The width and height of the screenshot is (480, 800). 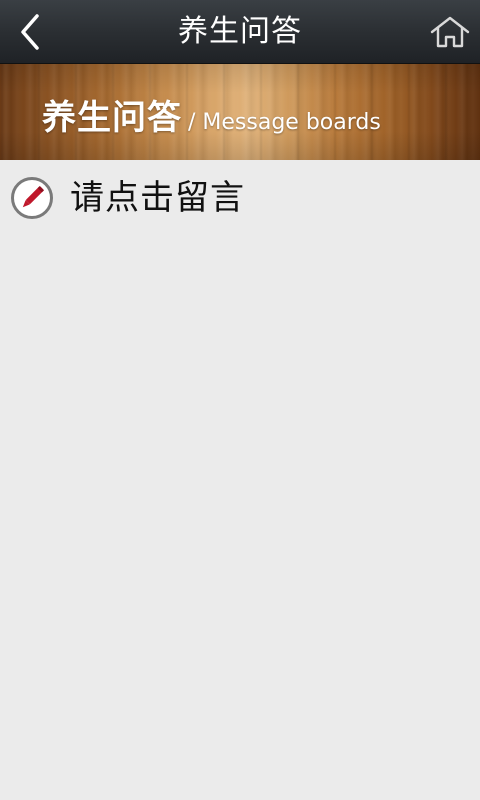 I want to click on home-button, so click(x=450, y=32).